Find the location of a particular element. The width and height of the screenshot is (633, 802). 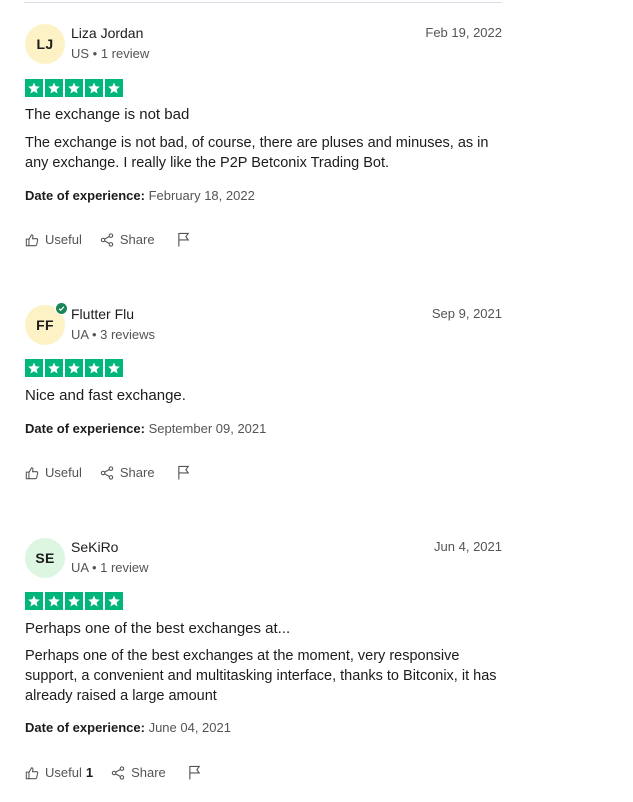

useful-button: Useful 1 is located at coordinates (59, 772).